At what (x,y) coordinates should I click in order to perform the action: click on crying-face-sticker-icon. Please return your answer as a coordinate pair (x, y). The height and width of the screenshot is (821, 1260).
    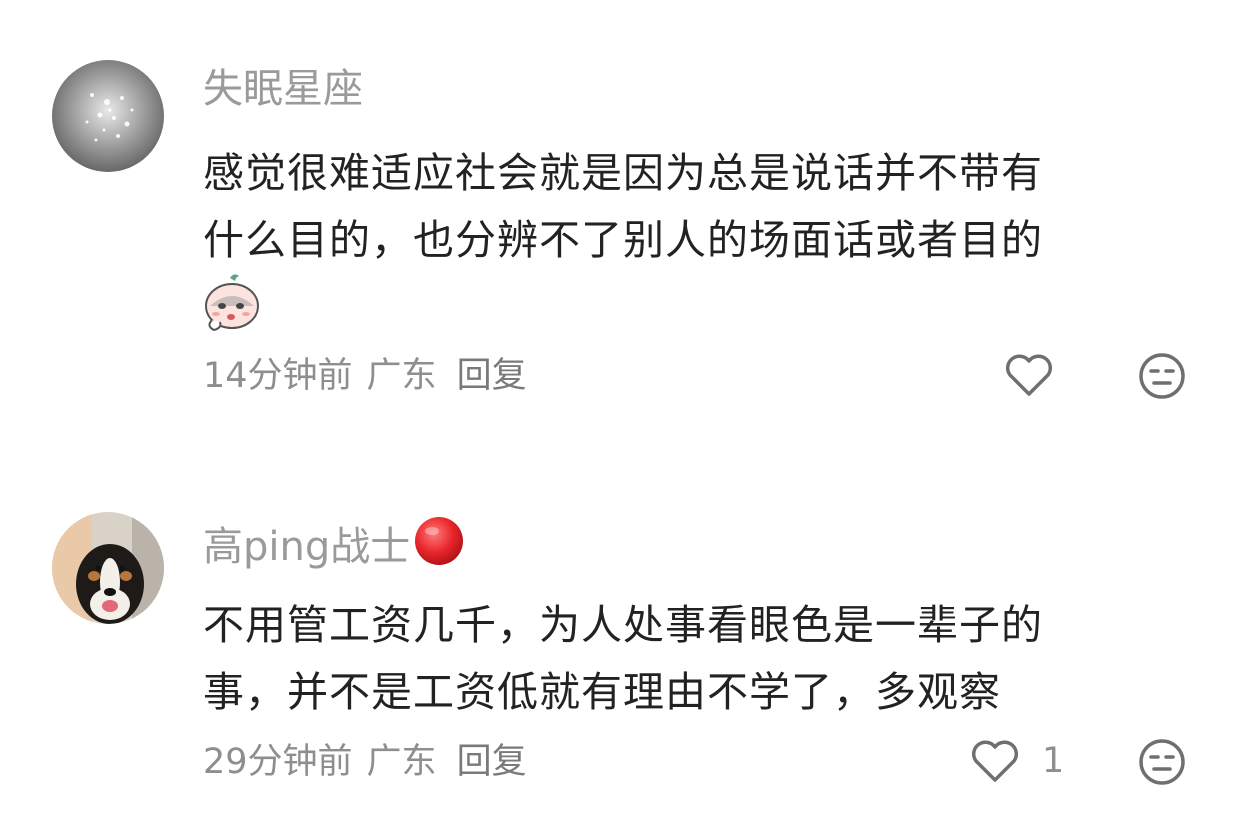
    Looking at the image, I should click on (232, 302).